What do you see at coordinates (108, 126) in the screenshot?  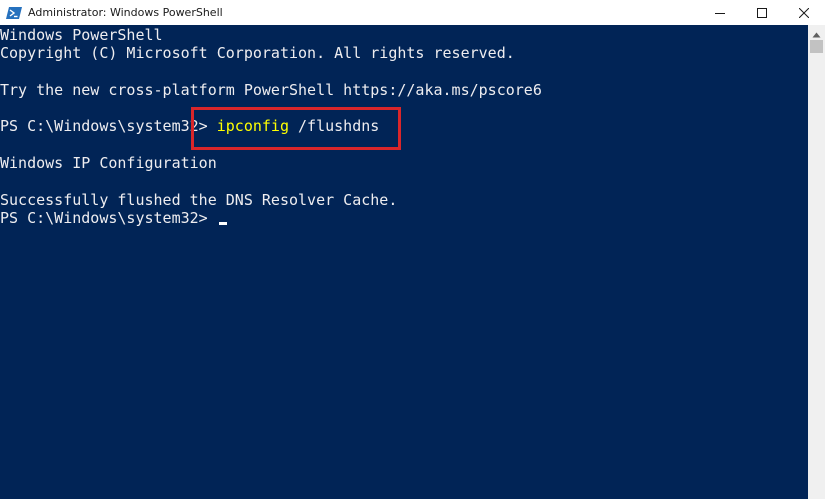 I see `prompt: PS C:\Windows\system32>` at bounding box center [108, 126].